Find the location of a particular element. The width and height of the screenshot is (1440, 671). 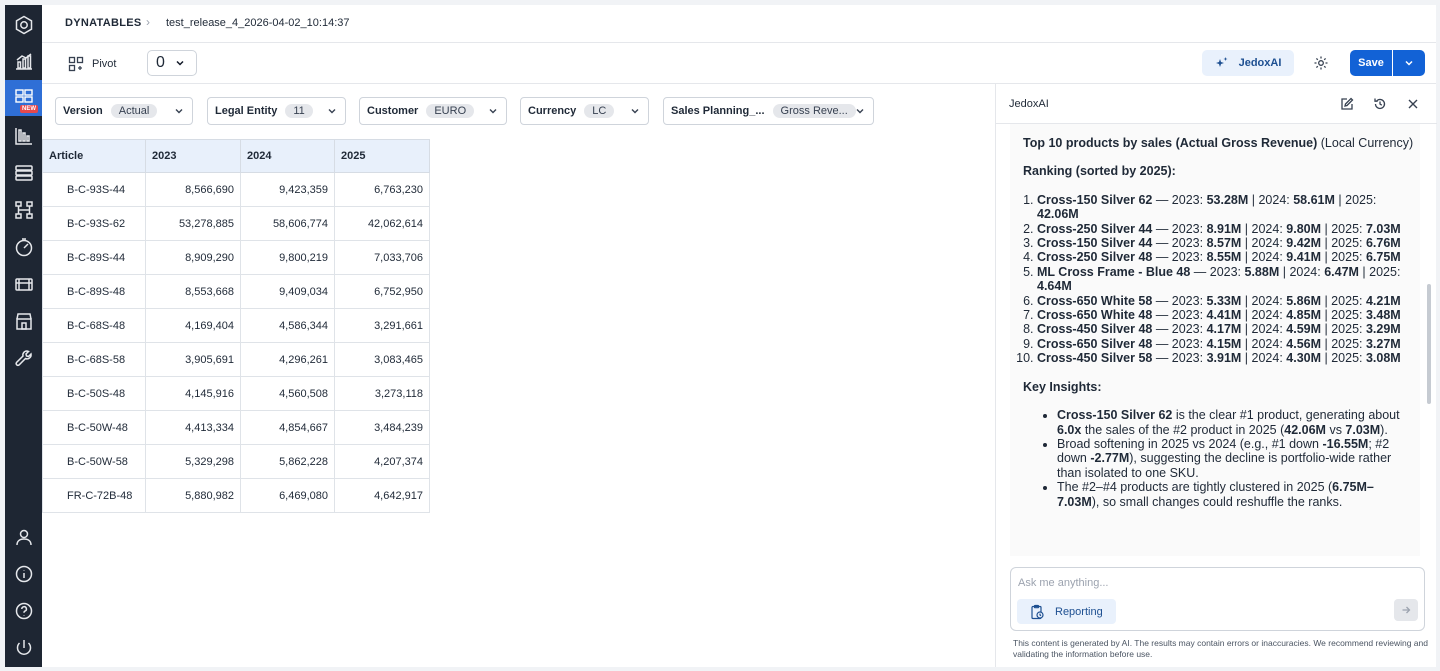

article-cell: B-C-93S-44 is located at coordinates (94, 189).